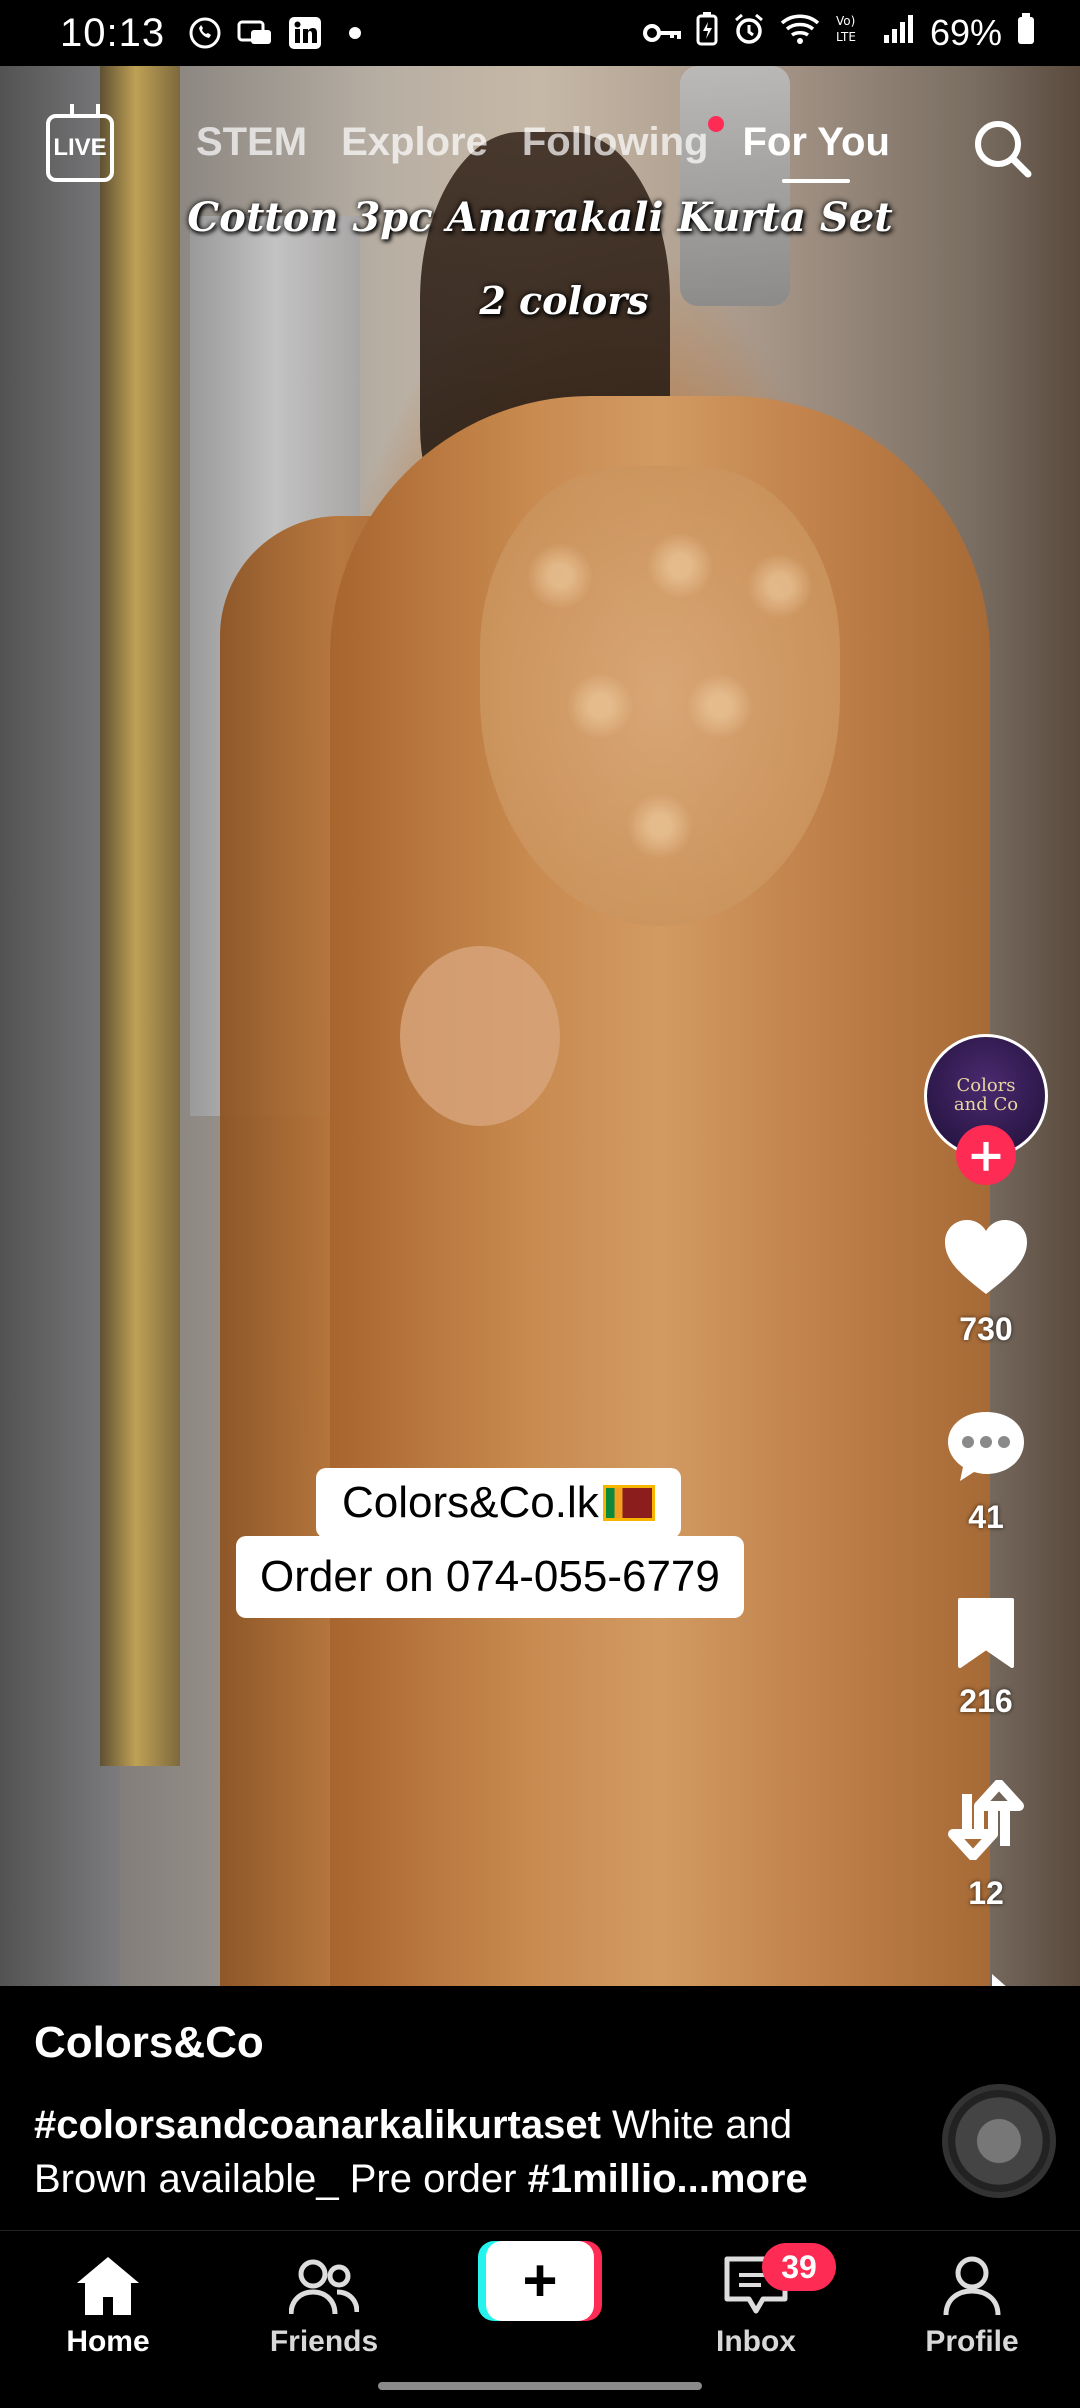 The width and height of the screenshot is (1080, 2408). Describe the element at coordinates (986, 1155) in the screenshot. I see `follow-plus-button: +` at that location.